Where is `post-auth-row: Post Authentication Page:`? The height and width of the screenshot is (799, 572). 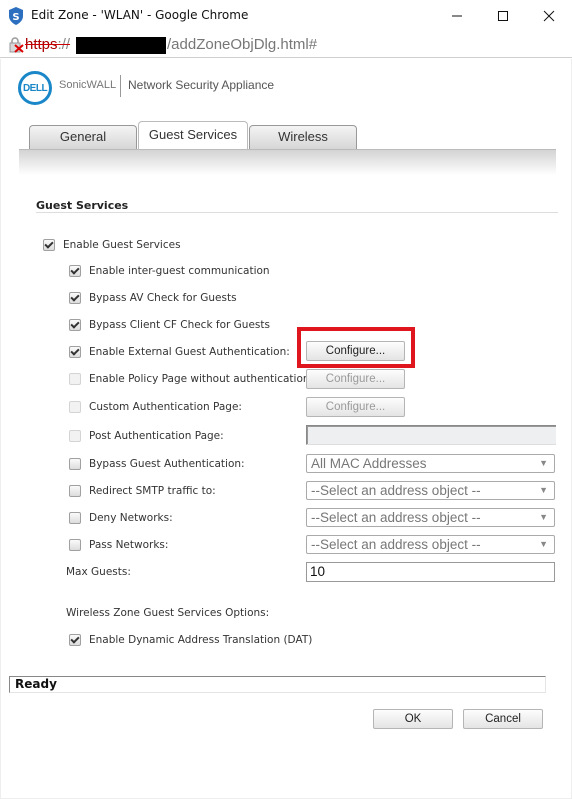 post-auth-row: Post Authentication Page: is located at coordinates (146, 436).